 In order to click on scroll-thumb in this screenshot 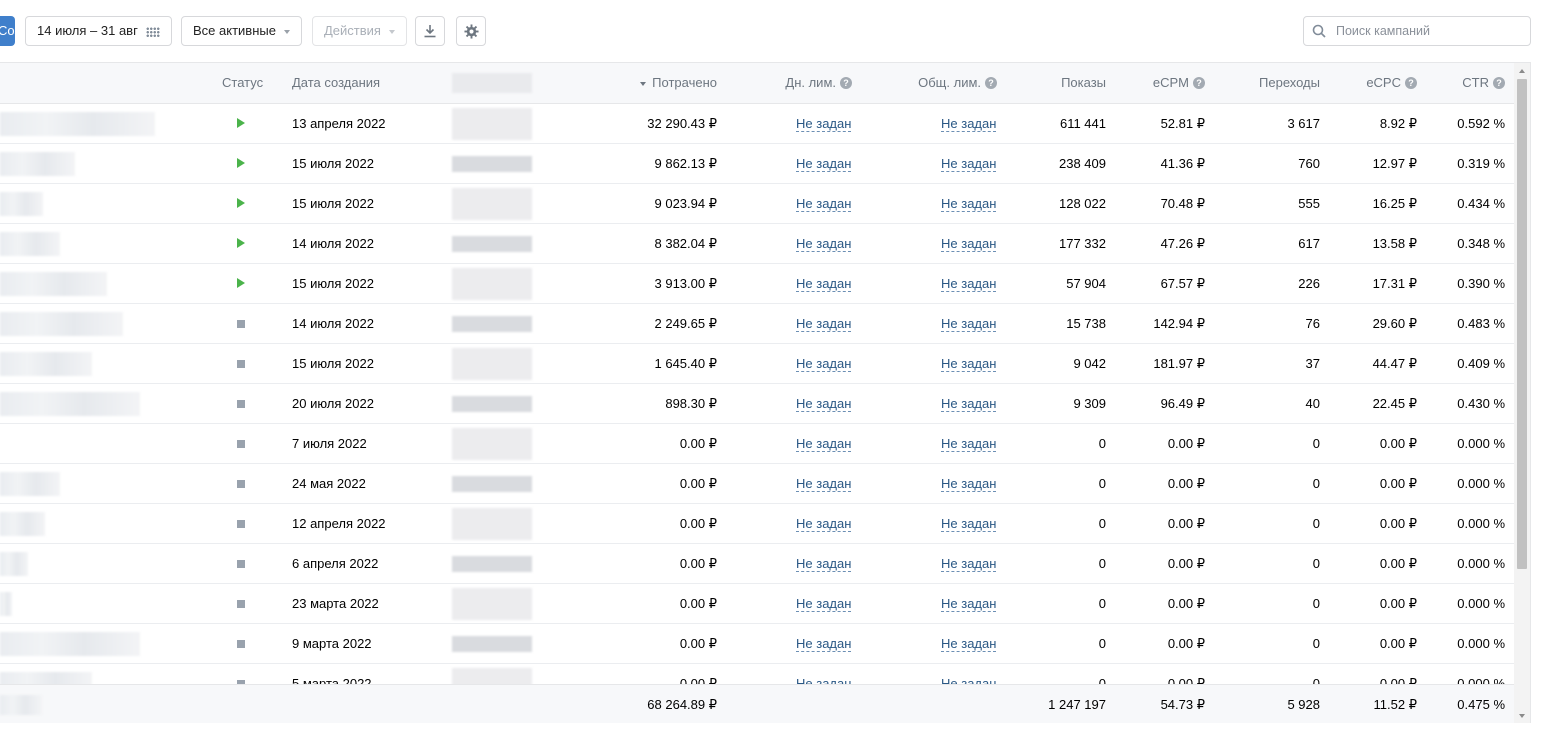, I will do `click(1522, 324)`.